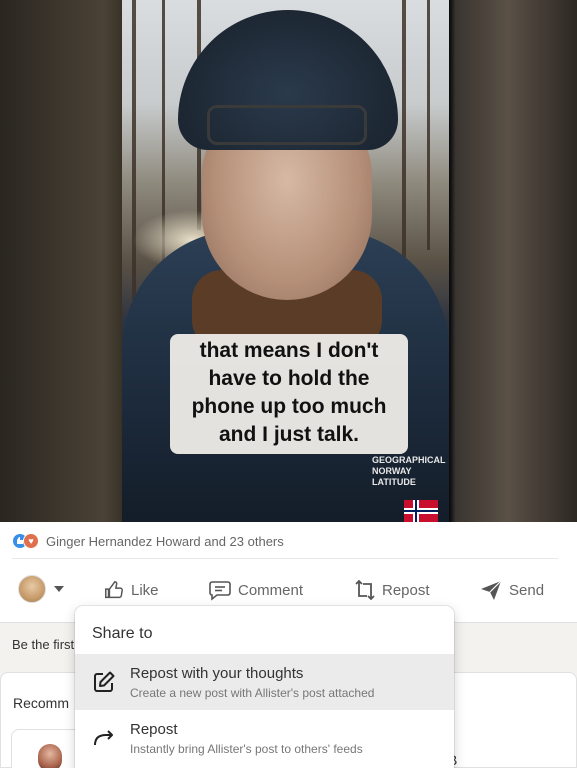 Image resolution: width=577 pixels, height=768 pixels. What do you see at coordinates (41, 703) in the screenshot?
I see `recommended-title: Recomm` at bounding box center [41, 703].